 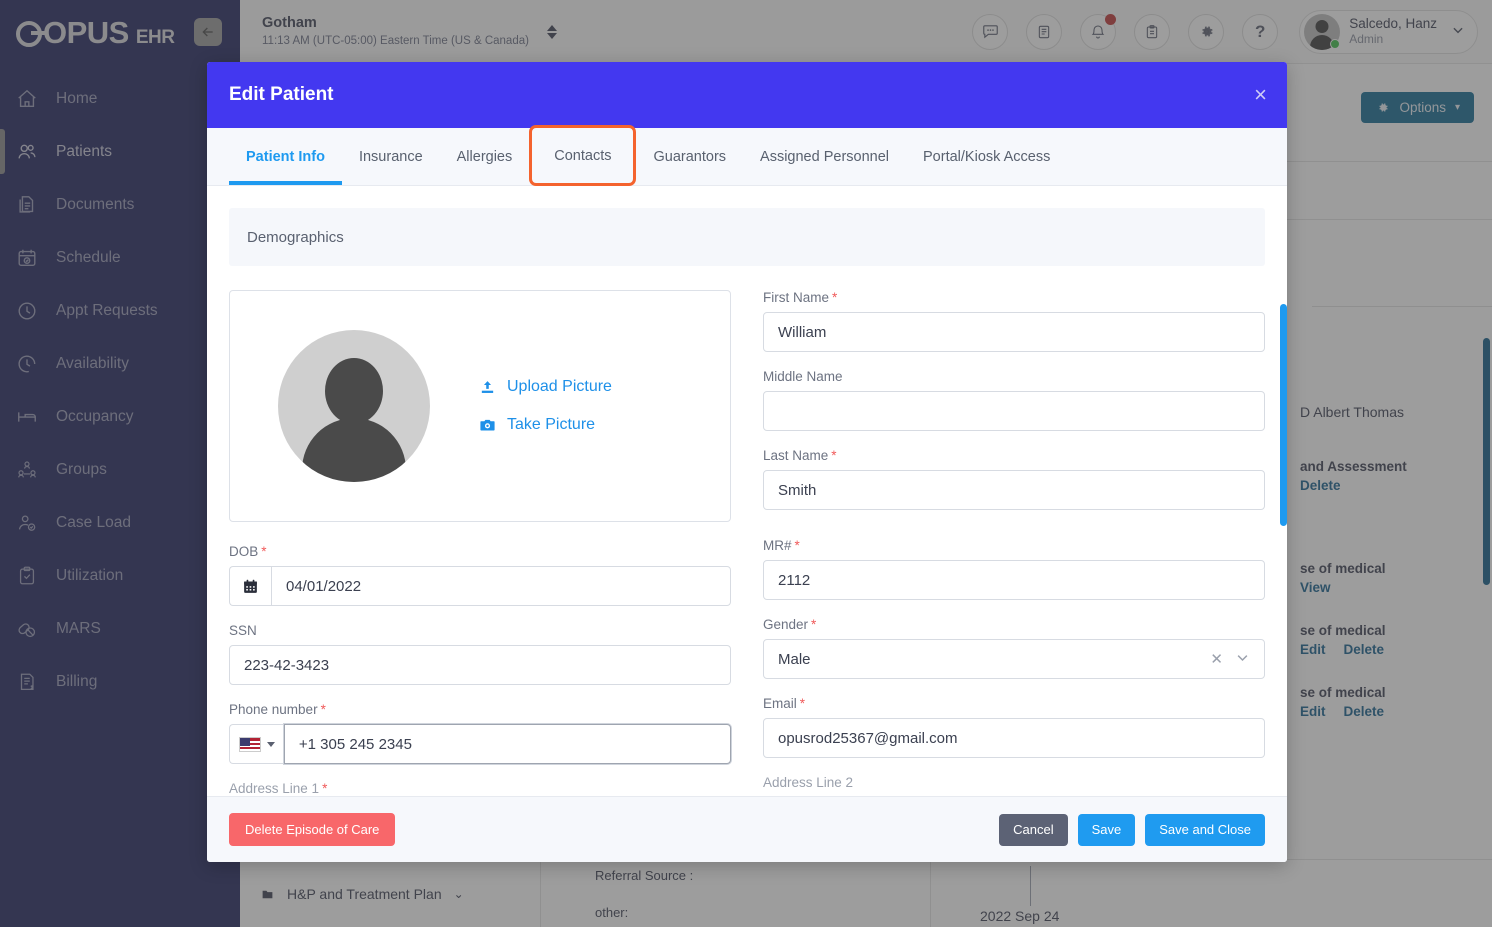 I want to click on gender-select: Male ✕, so click(x=1014, y=659).